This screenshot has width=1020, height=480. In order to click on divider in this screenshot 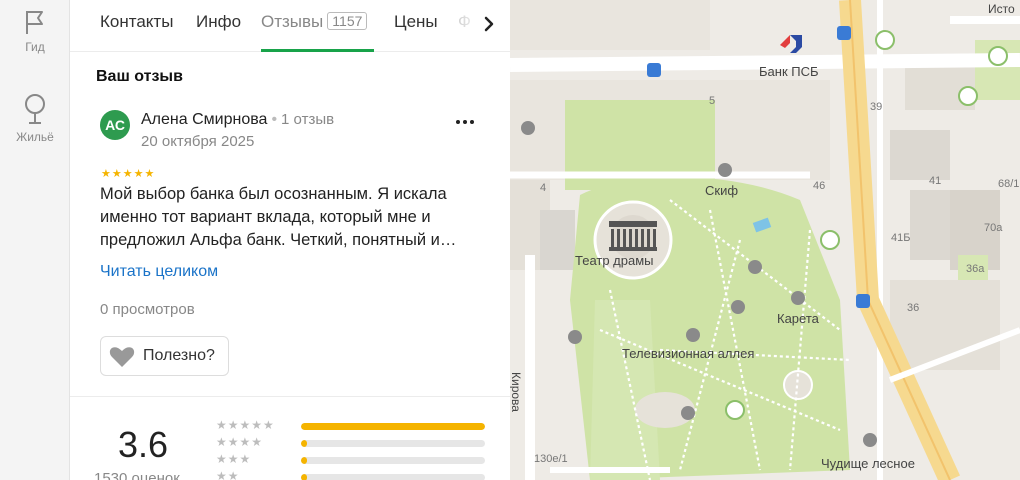, I will do `click(290, 396)`.